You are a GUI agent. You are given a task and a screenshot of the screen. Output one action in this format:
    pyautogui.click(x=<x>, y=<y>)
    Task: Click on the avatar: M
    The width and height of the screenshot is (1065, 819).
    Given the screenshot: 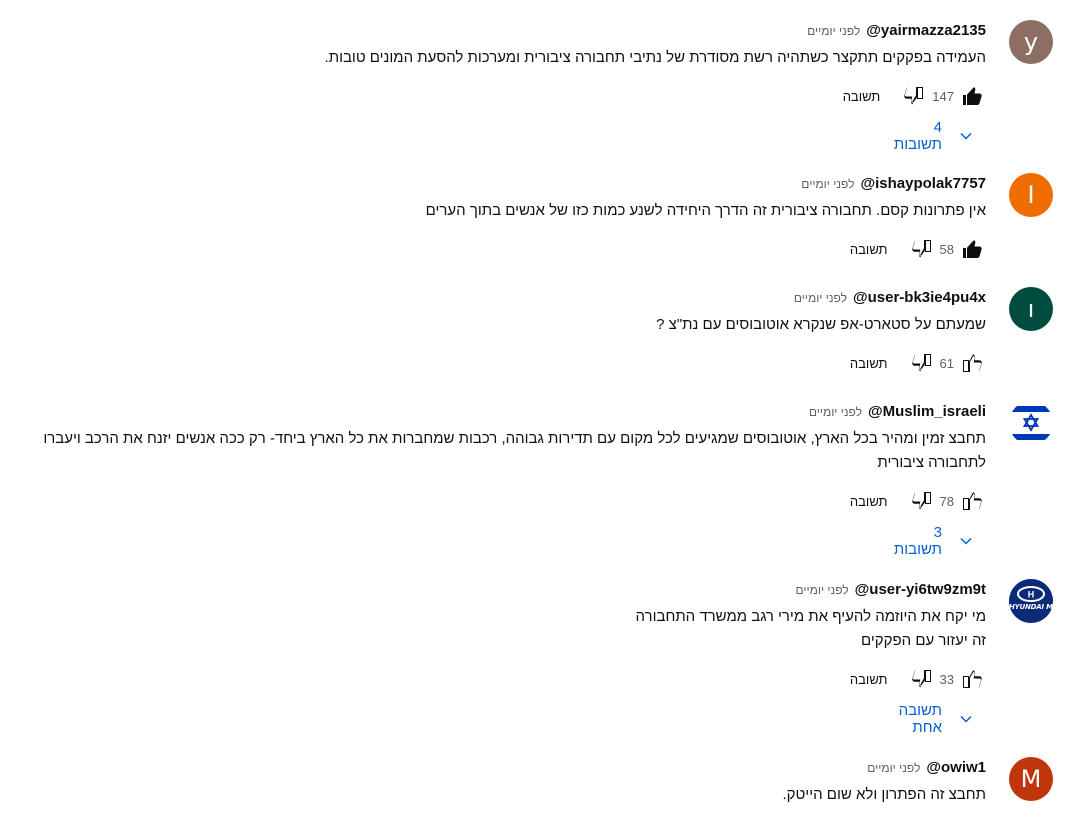 What is the action you would take?
    pyautogui.click(x=1031, y=779)
    